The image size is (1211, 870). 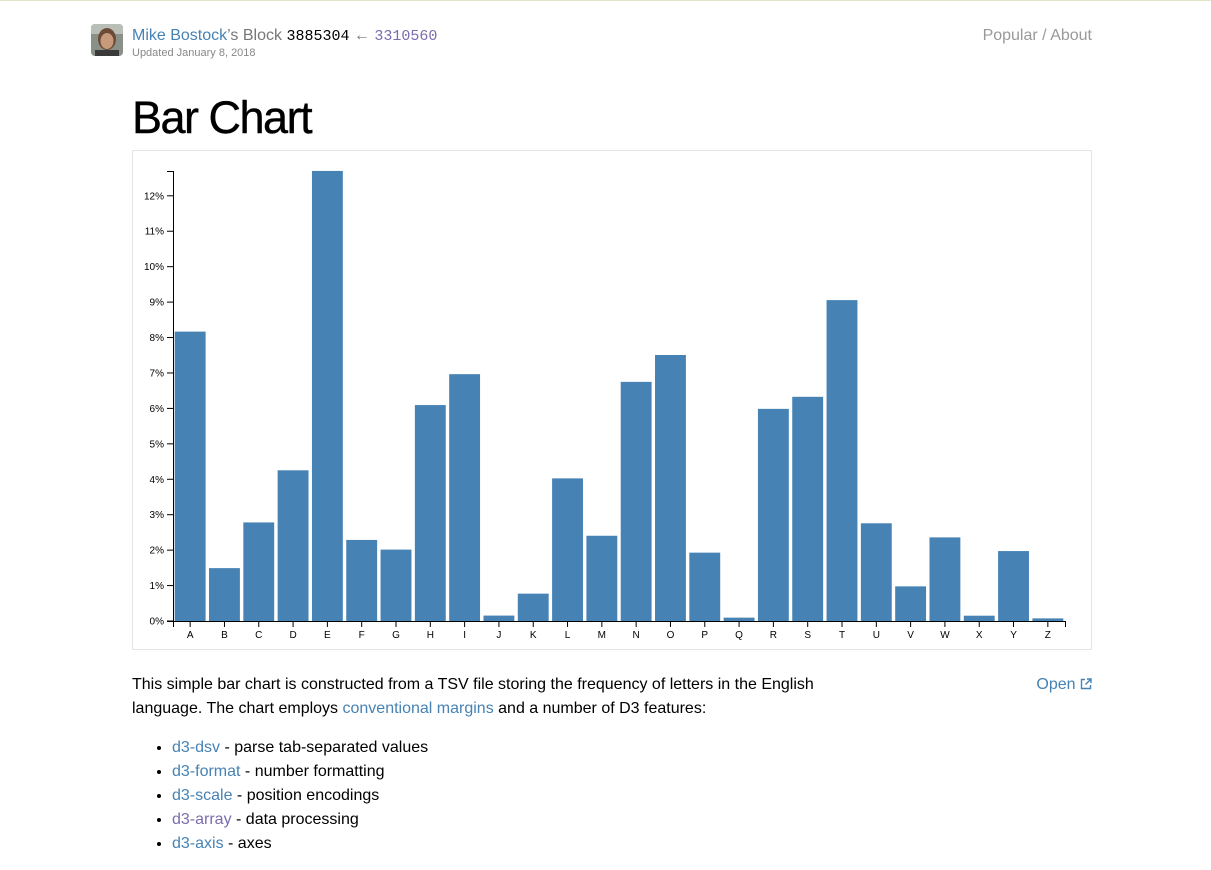 What do you see at coordinates (739, 635) in the screenshot?
I see `x-tick-label: Q` at bounding box center [739, 635].